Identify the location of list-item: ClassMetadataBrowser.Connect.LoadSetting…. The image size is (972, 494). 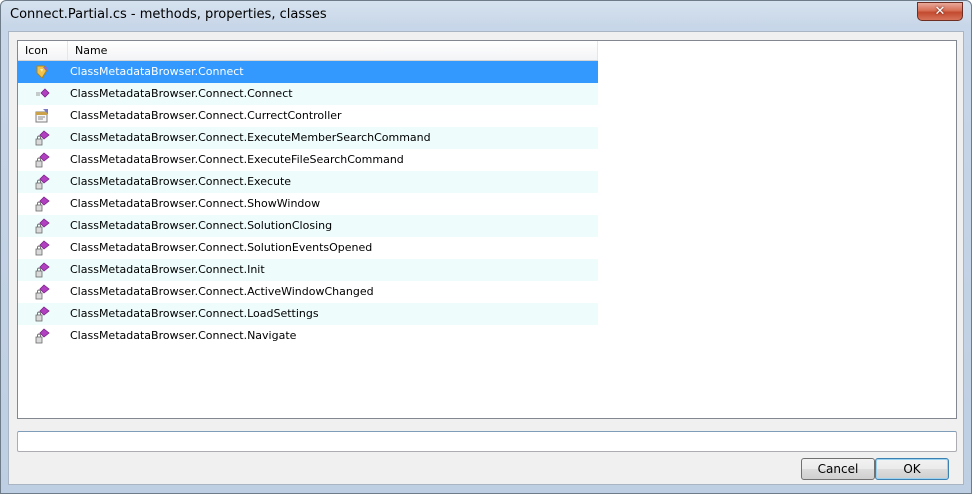
(308, 314).